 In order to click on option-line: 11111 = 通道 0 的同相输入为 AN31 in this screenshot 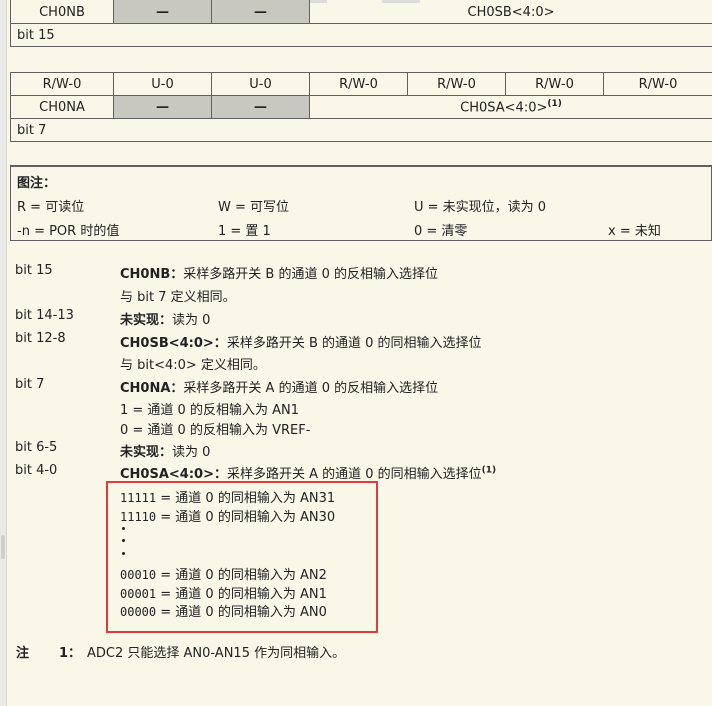, I will do `click(227, 496)`.